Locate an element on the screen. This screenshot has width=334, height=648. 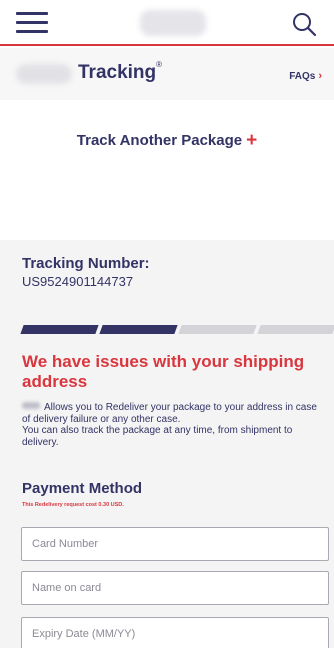
page-title: Tracking® is located at coordinates (120, 72).